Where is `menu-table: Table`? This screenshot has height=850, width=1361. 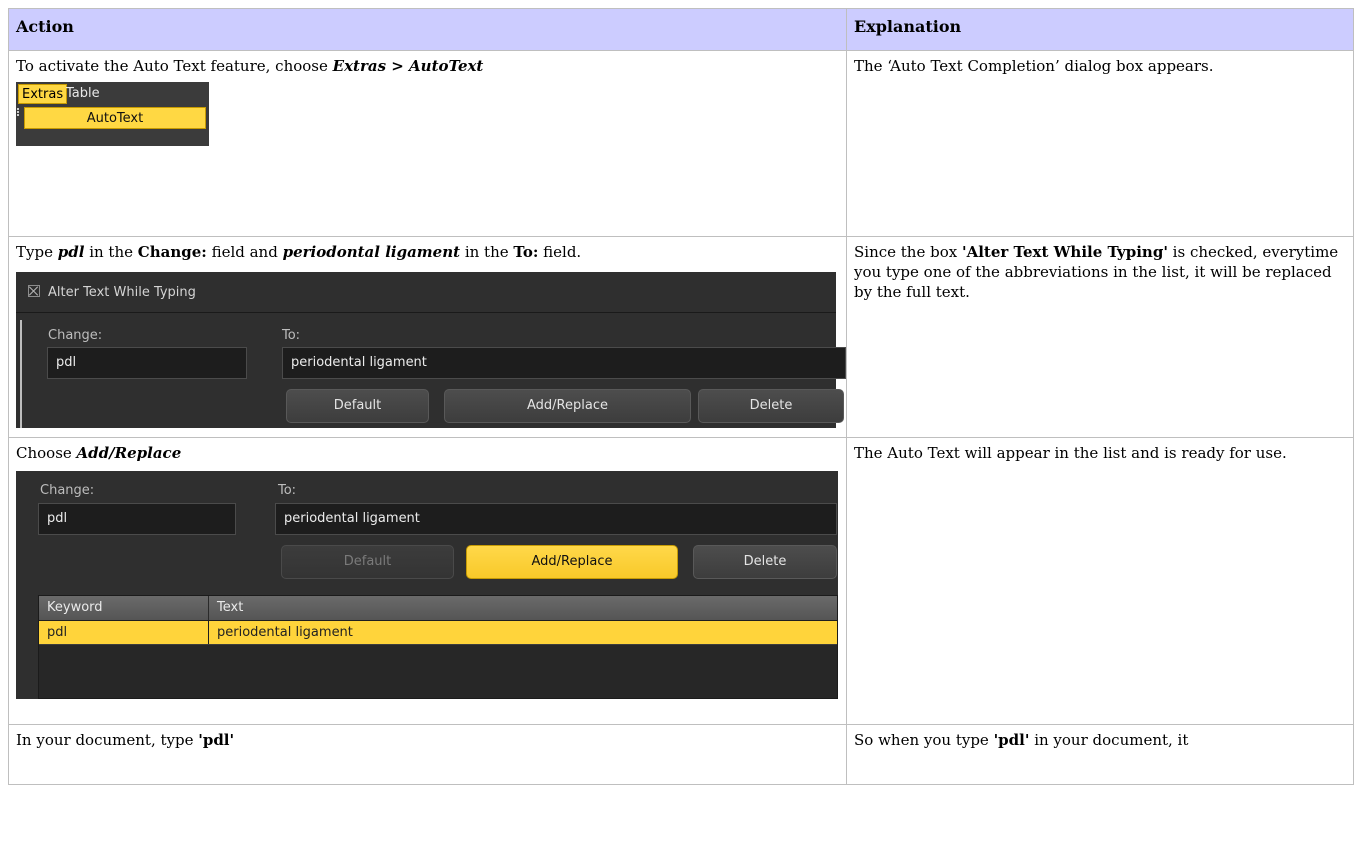 menu-table: Table is located at coordinates (83, 93).